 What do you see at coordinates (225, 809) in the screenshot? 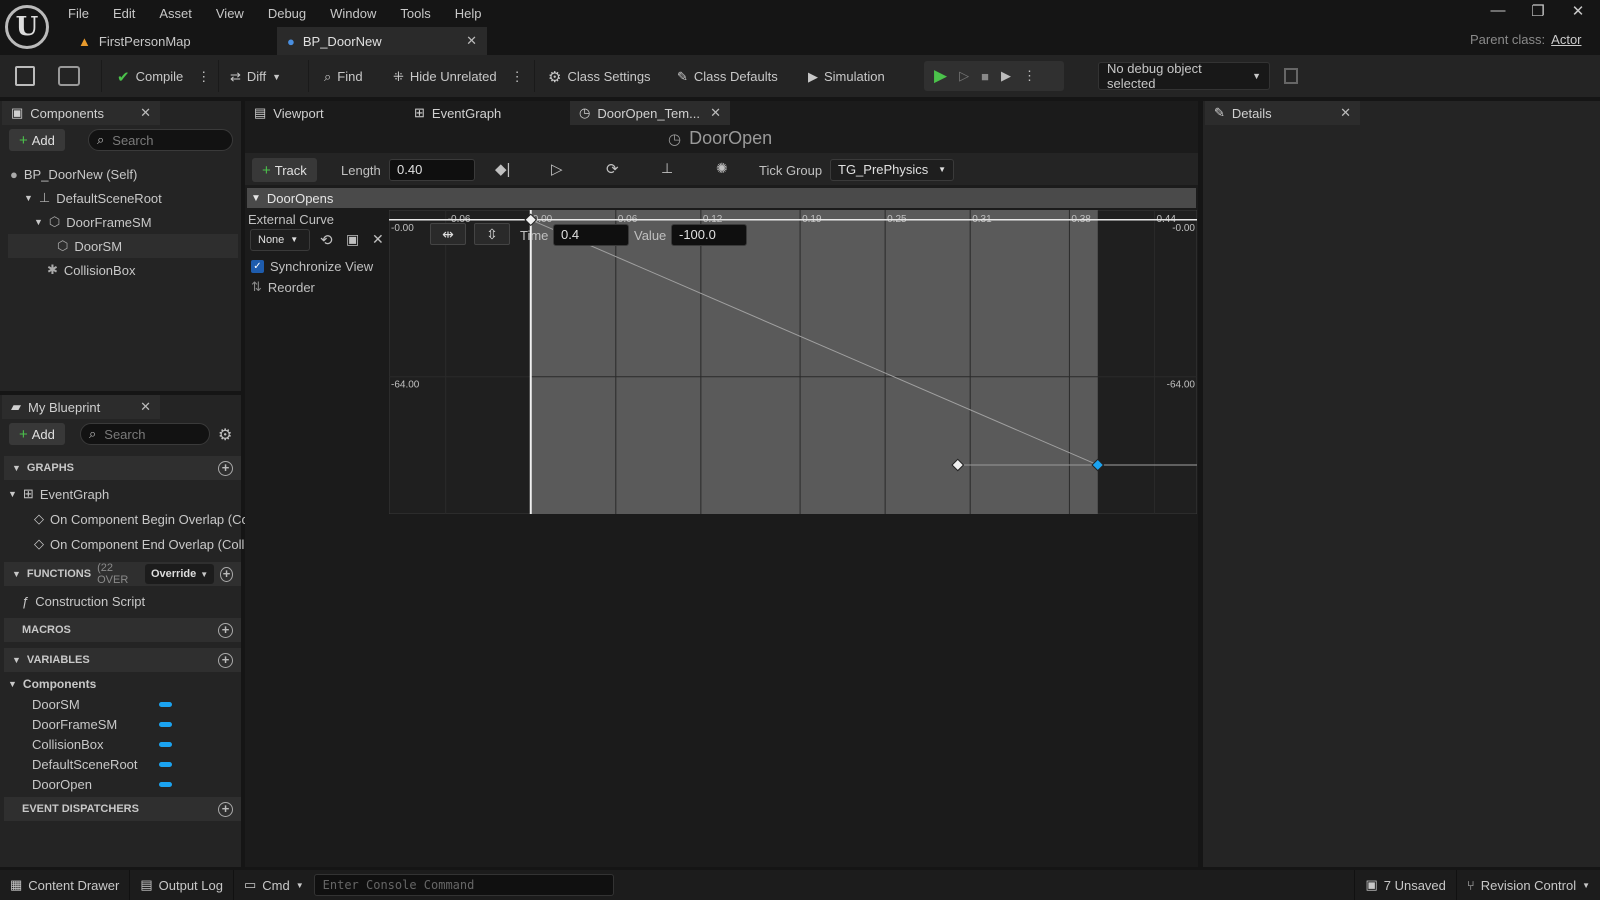
I see `add-dispatcher-icon: +` at bounding box center [225, 809].